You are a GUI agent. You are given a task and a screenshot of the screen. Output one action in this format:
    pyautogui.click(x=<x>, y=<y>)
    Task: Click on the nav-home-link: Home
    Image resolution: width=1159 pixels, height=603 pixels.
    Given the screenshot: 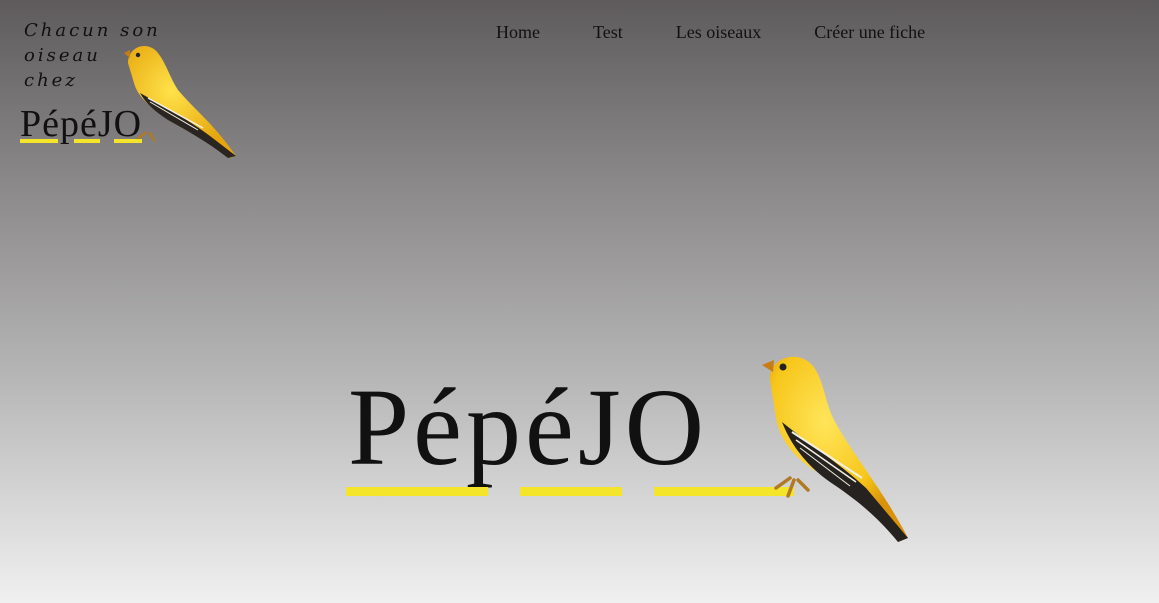 What is the action you would take?
    pyautogui.click(x=518, y=32)
    